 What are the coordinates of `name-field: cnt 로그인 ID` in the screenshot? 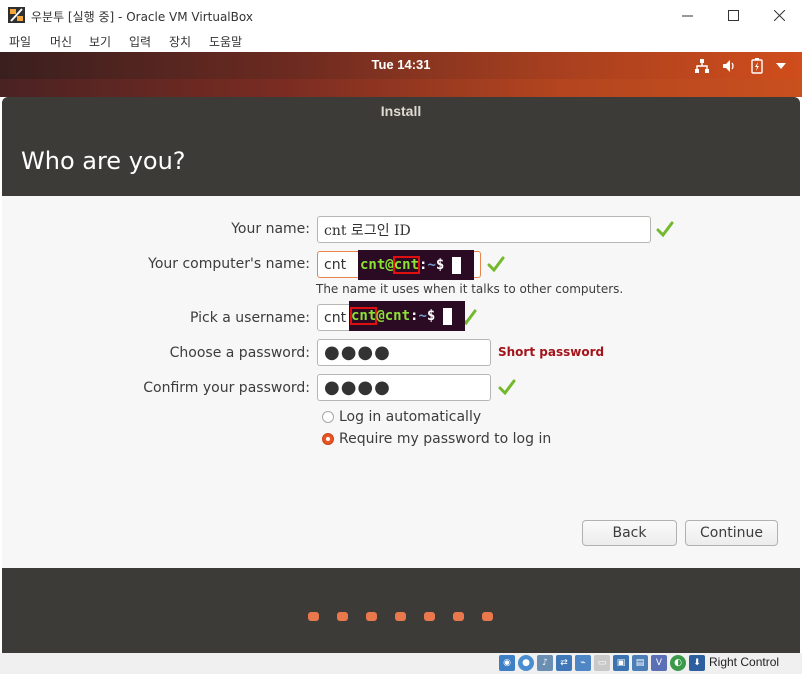 It's located at (484, 229).